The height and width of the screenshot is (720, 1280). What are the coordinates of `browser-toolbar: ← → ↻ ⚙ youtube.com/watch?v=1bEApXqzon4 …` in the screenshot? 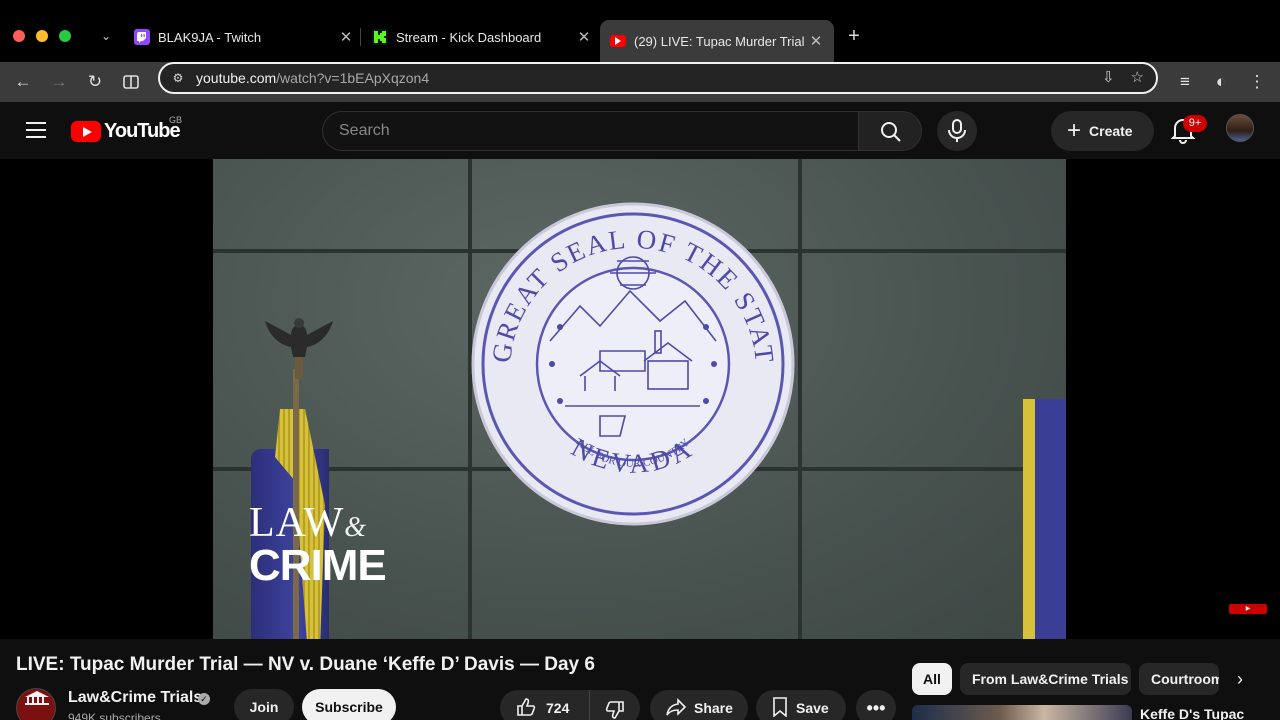 It's located at (640, 82).